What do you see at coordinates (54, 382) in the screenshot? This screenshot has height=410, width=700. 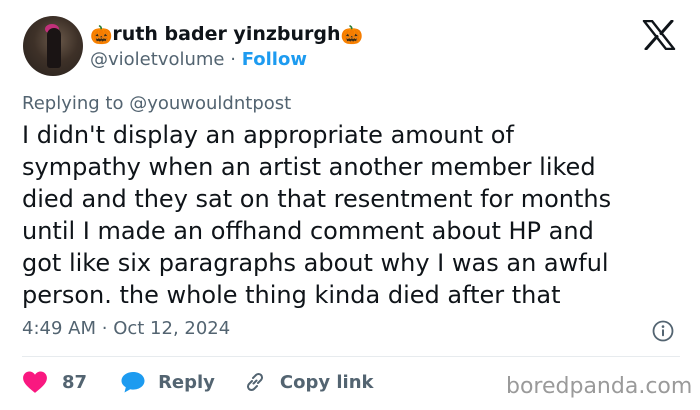 I see `like-button: 87` at bounding box center [54, 382].